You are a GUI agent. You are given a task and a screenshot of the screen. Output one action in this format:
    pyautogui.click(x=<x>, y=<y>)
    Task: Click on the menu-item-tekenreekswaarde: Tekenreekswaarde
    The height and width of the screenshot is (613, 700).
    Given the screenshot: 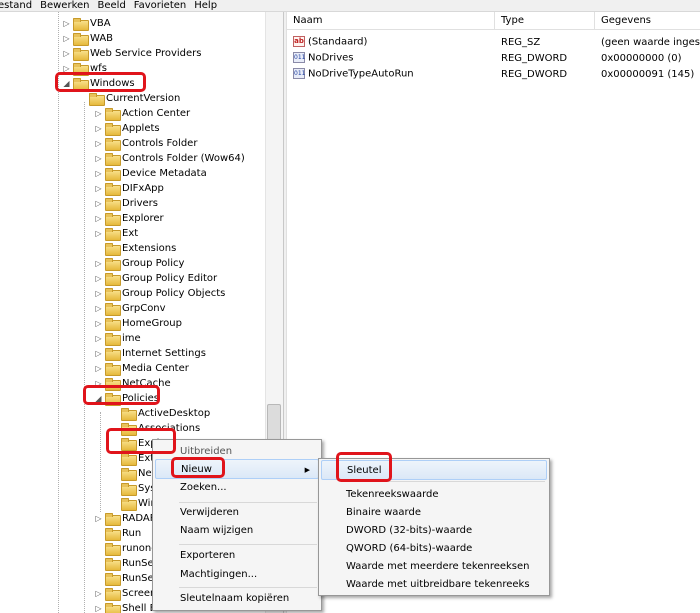 What is the action you would take?
    pyautogui.click(x=380, y=495)
    